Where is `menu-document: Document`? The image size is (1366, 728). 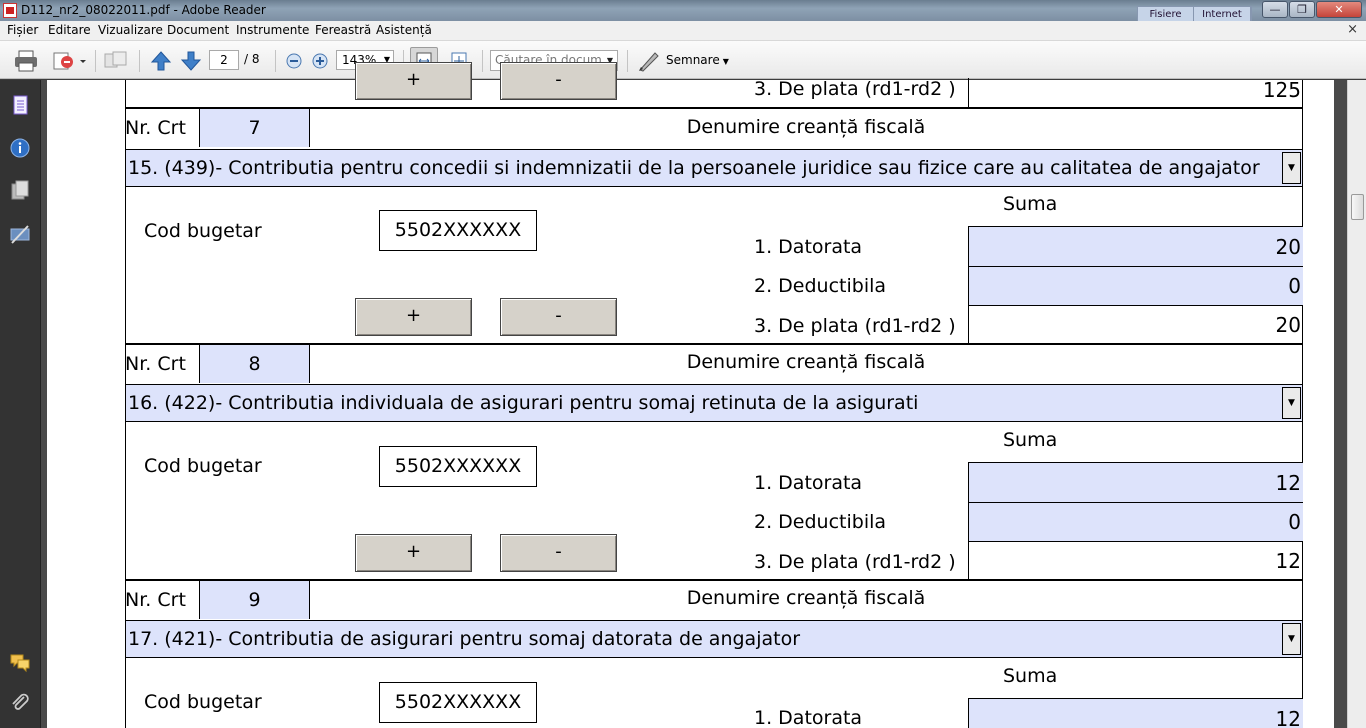
menu-document: Document is located at coordinates (198, 30).